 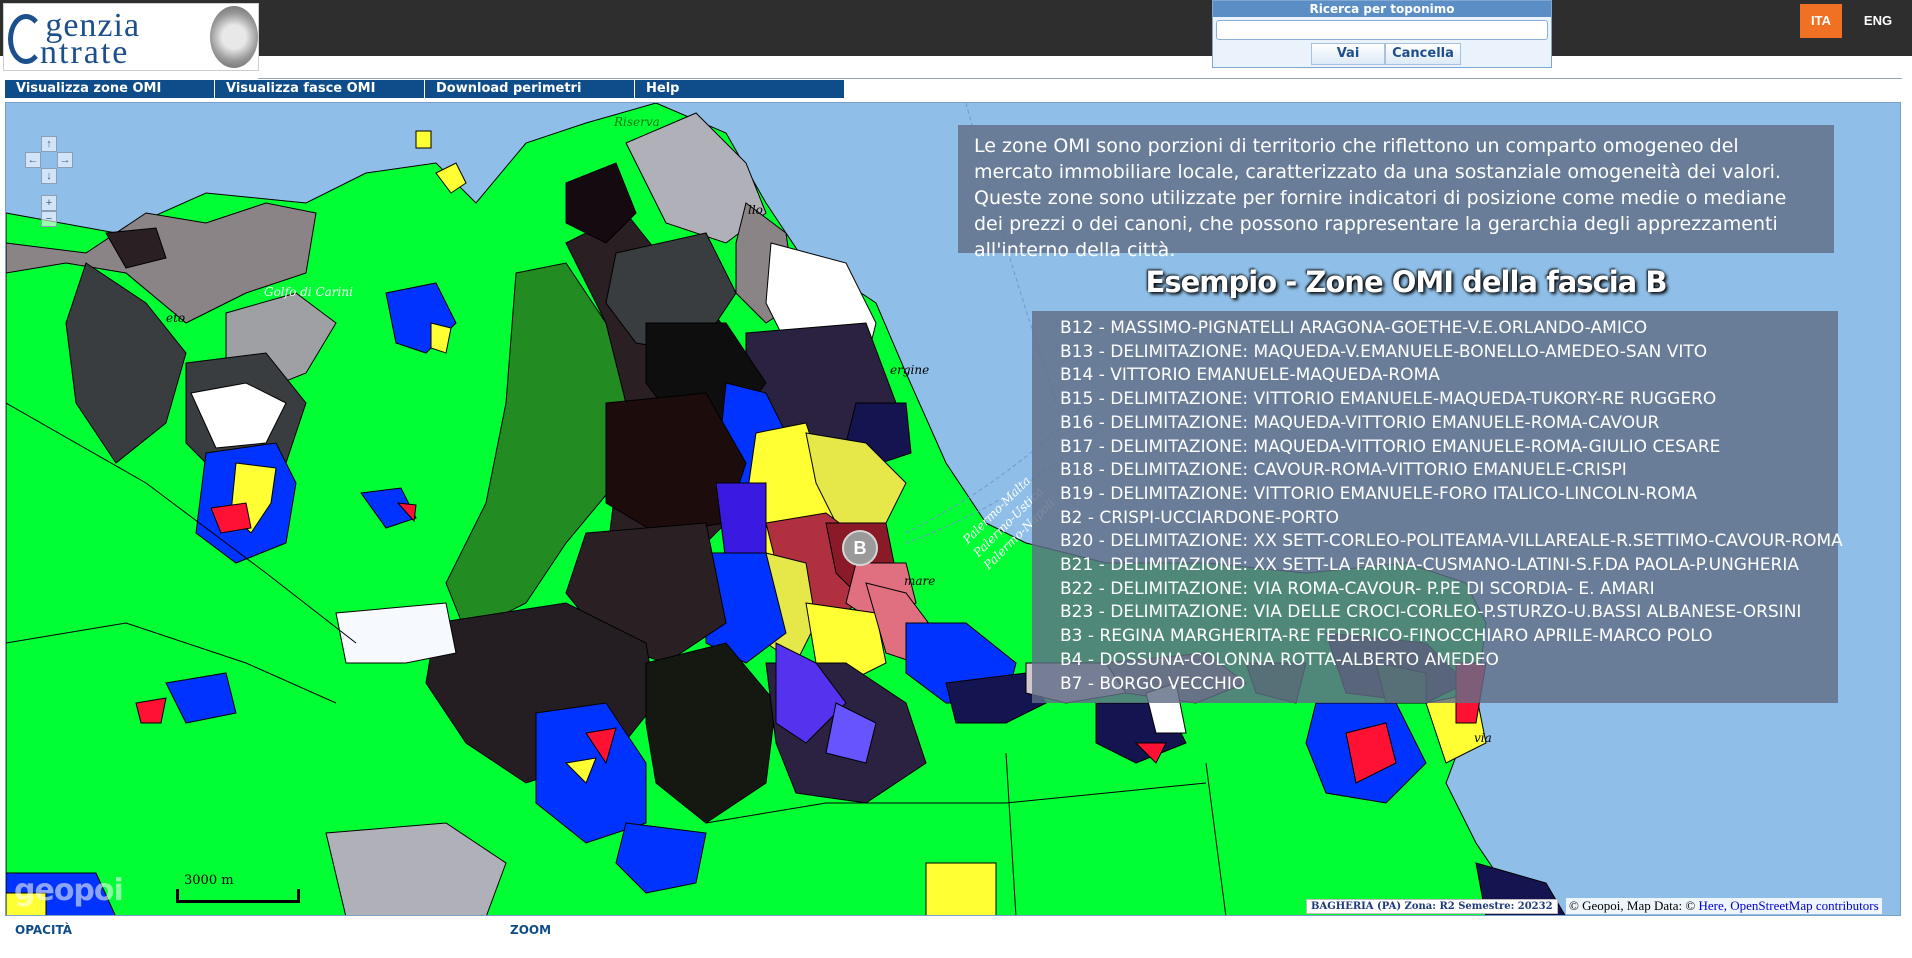 I want to click on pan-left-icon: ←, so click(x=33, y=160).